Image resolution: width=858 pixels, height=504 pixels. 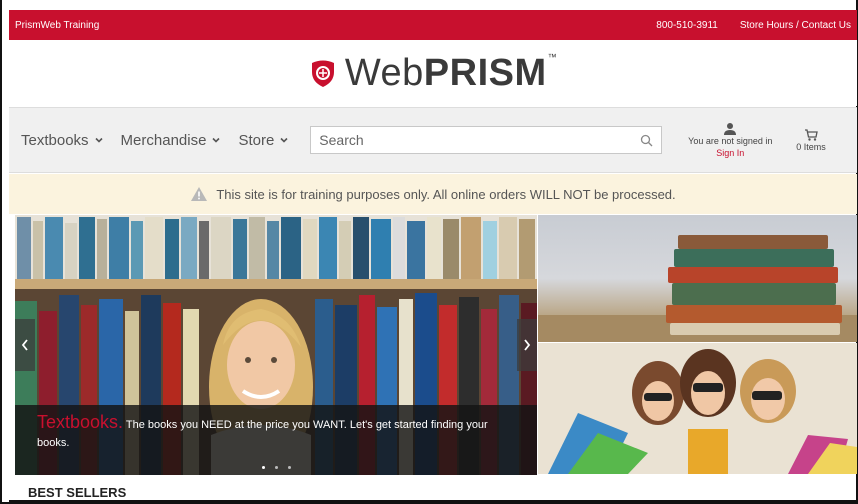 I want to click on logo-area: WebPRISM™, so click(x=433, y=73).